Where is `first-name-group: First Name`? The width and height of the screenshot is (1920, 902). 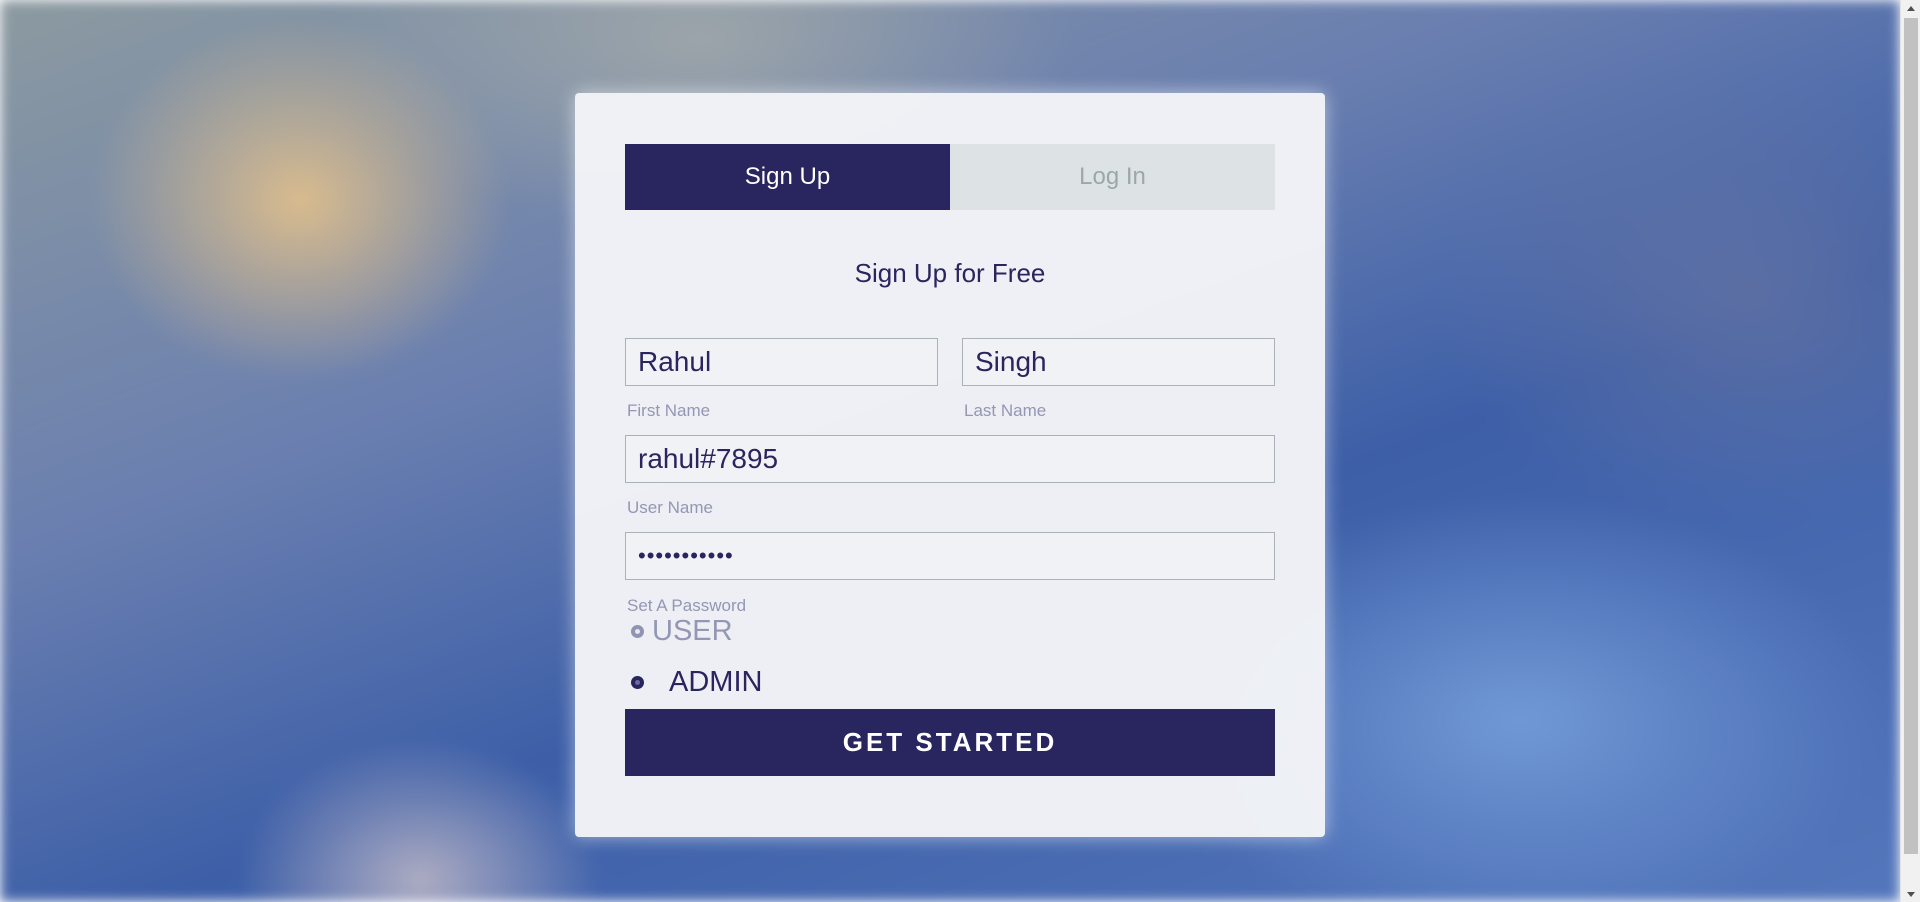
first-name-group: First Name is located at coordinates (781, 379).